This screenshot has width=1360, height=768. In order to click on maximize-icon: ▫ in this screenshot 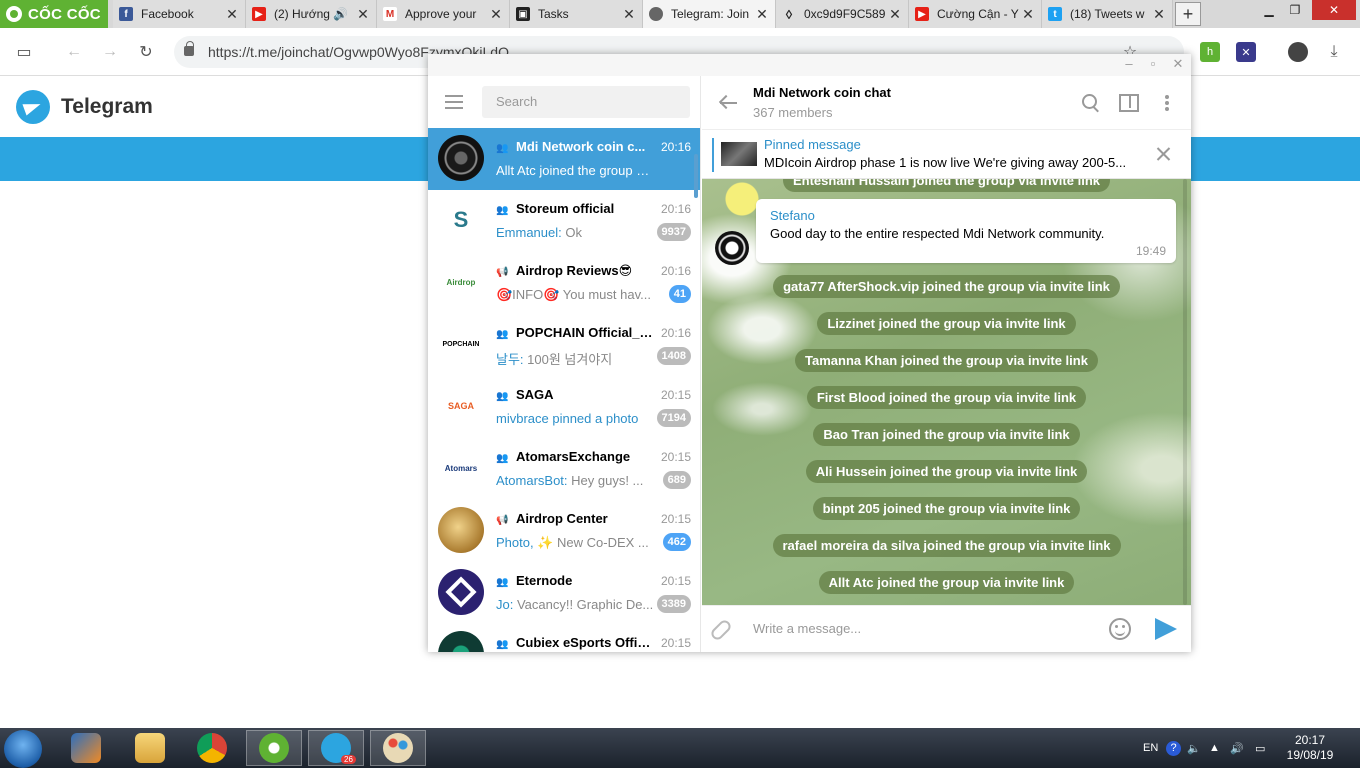, I will do `click(1153, 65)`.